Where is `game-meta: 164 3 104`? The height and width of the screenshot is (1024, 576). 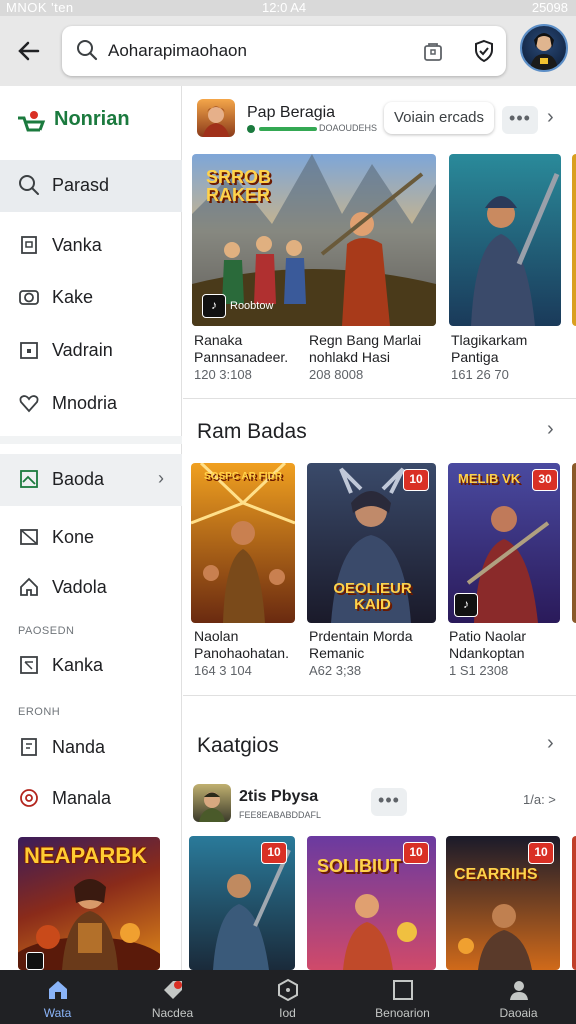
game-meta: 164 3 104 is located at coordinates (223, 670).